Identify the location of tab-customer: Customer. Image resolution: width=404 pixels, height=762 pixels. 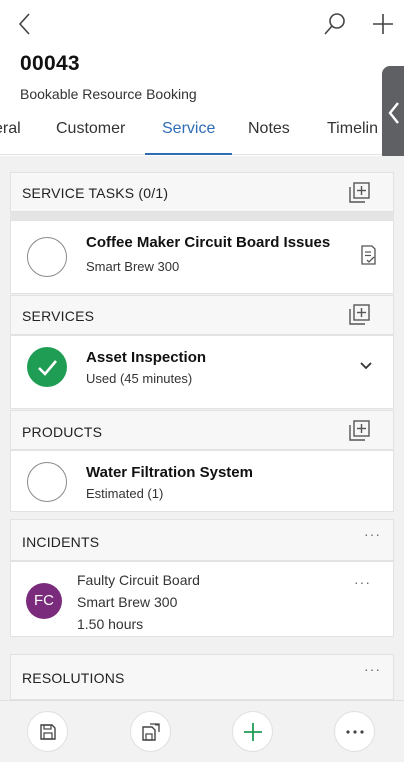
(90, 129).